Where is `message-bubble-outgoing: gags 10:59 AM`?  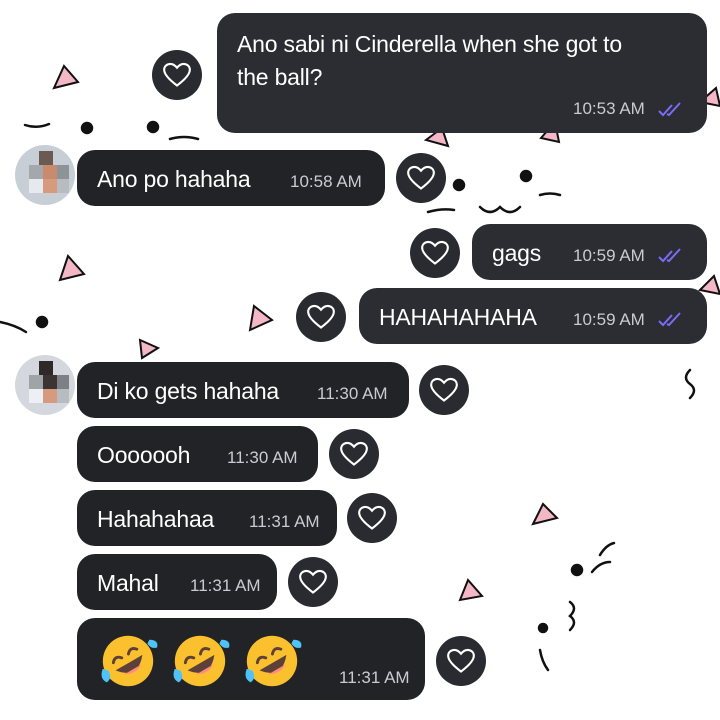 message-bubble-outgoing: gags 10:59 AM is located at coordinates (589, 252).